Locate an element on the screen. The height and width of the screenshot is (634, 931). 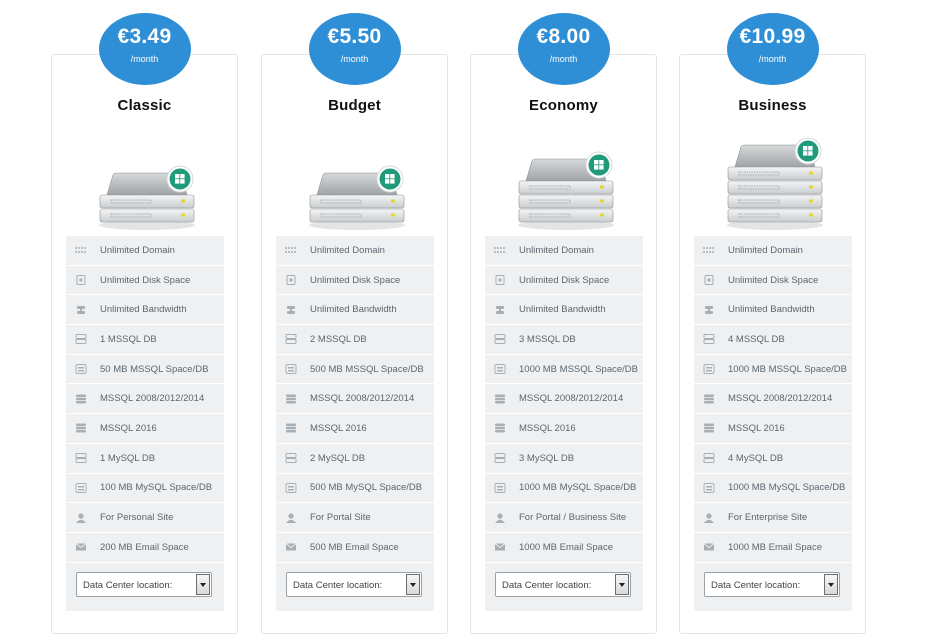
feature-item: 1 MySQL DB is located at coordinates (145, 459).